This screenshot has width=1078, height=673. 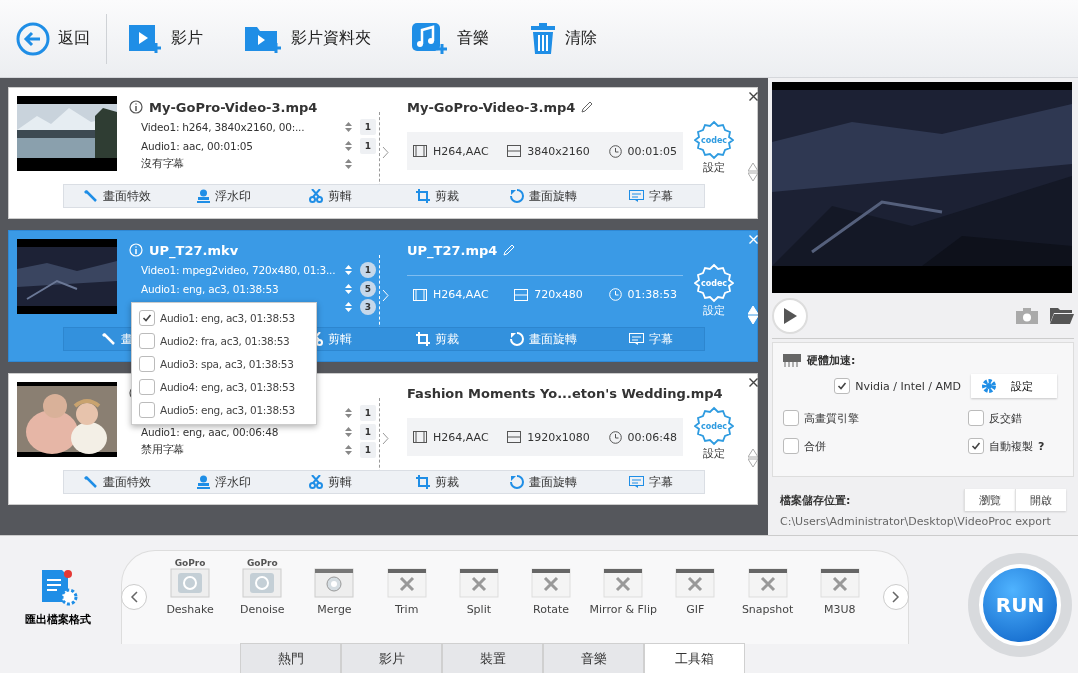 I want to click on duration-text: 00:01:05, so click(x=652, y=151).